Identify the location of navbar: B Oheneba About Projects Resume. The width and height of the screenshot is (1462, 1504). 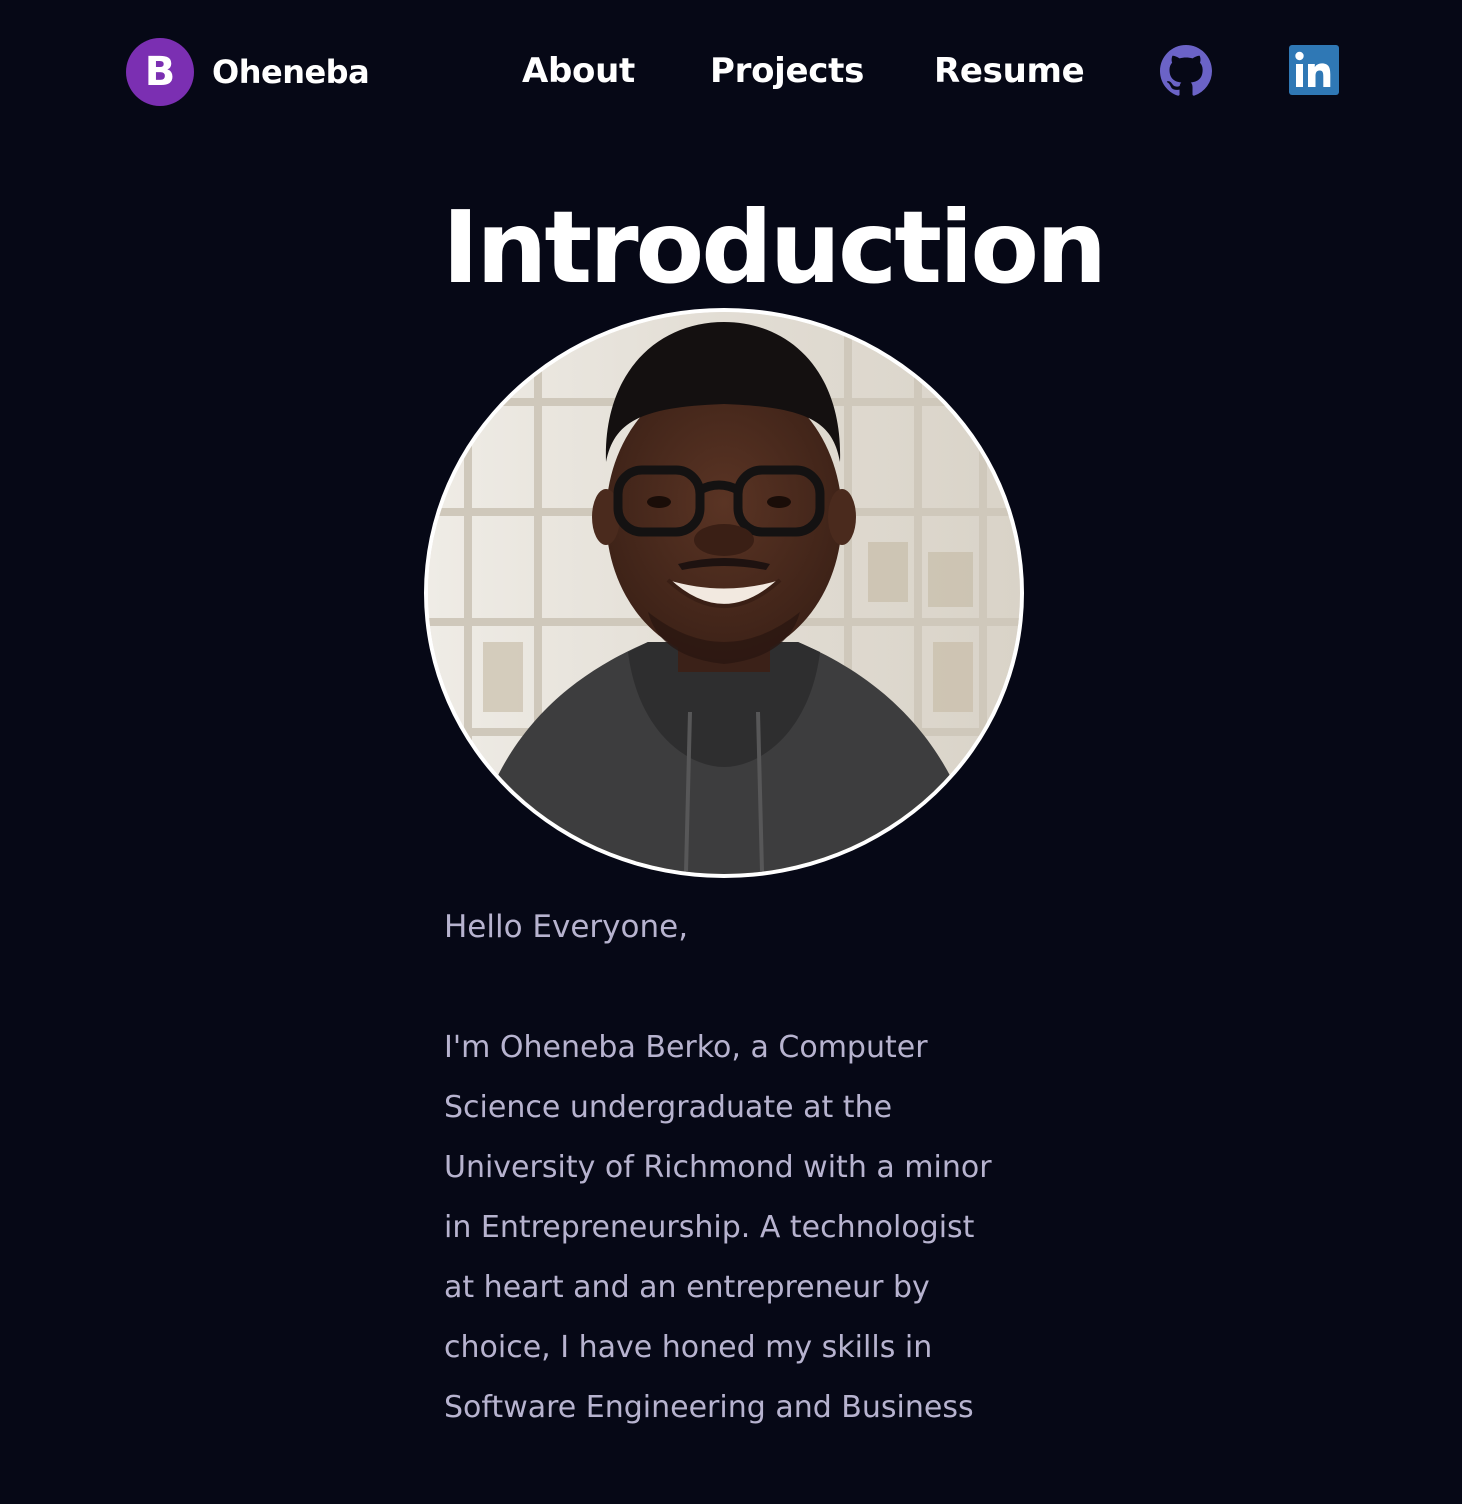
(731, 70).